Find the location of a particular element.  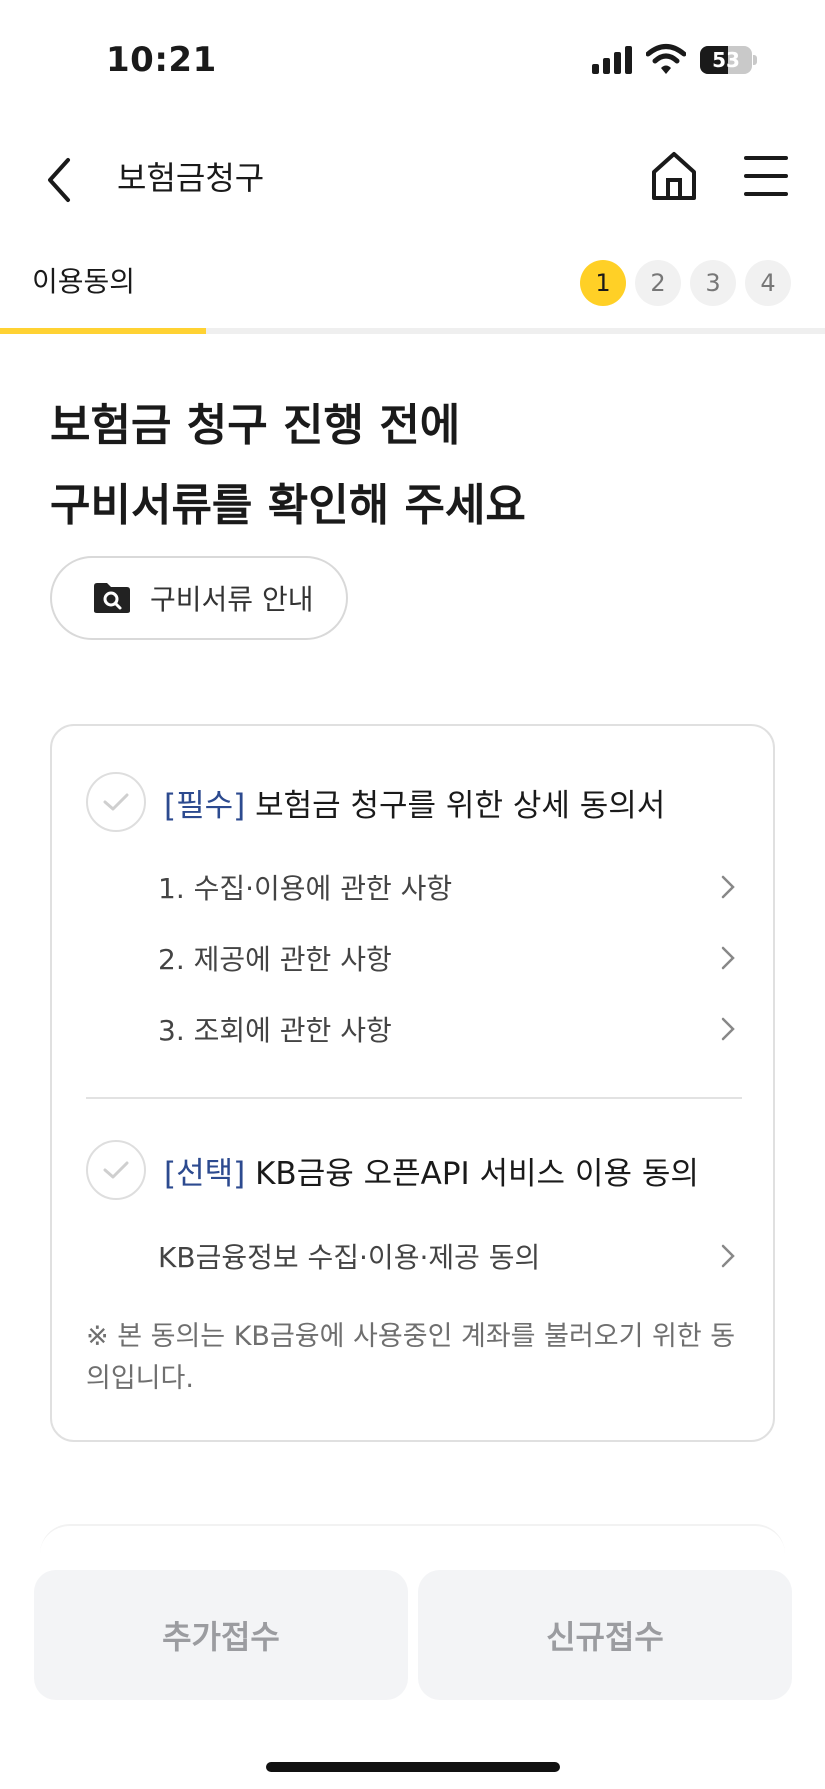

home-icon is located at coordinates (674, 176).